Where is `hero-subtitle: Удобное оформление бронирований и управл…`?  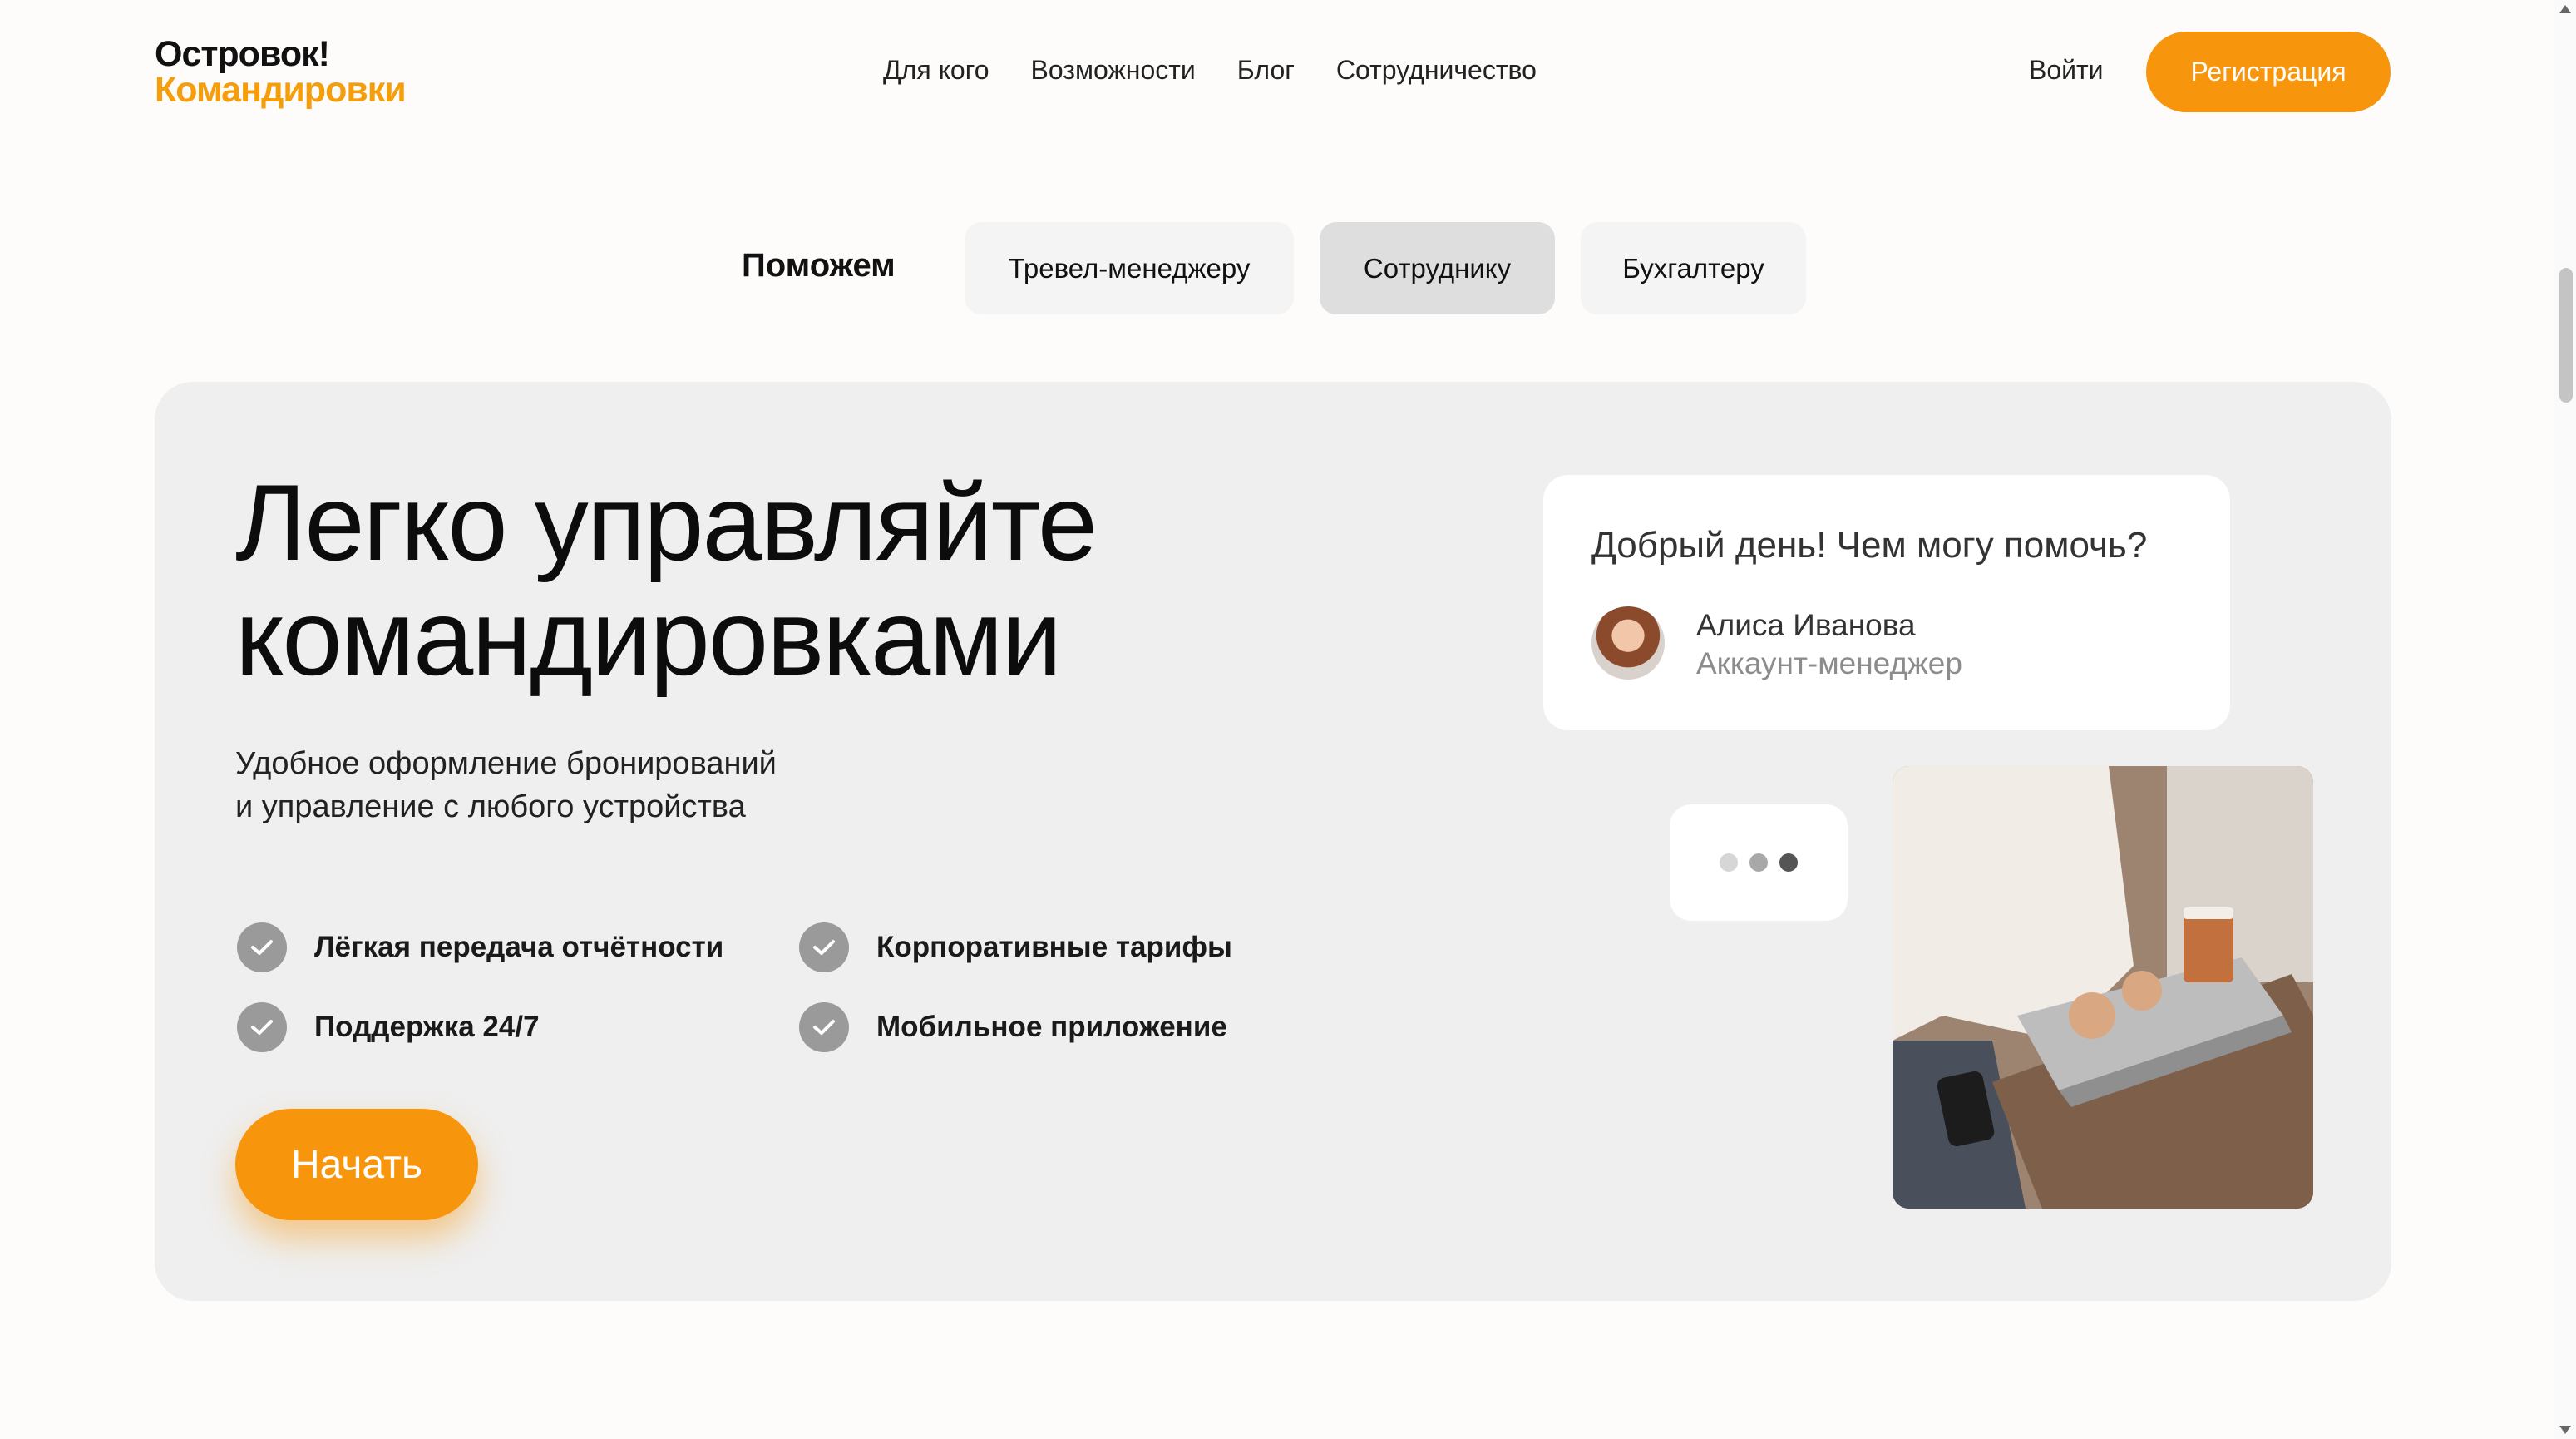 hero-subtitle: Удобное оформление бронирований и управл… is located at coordinates (506, 785).